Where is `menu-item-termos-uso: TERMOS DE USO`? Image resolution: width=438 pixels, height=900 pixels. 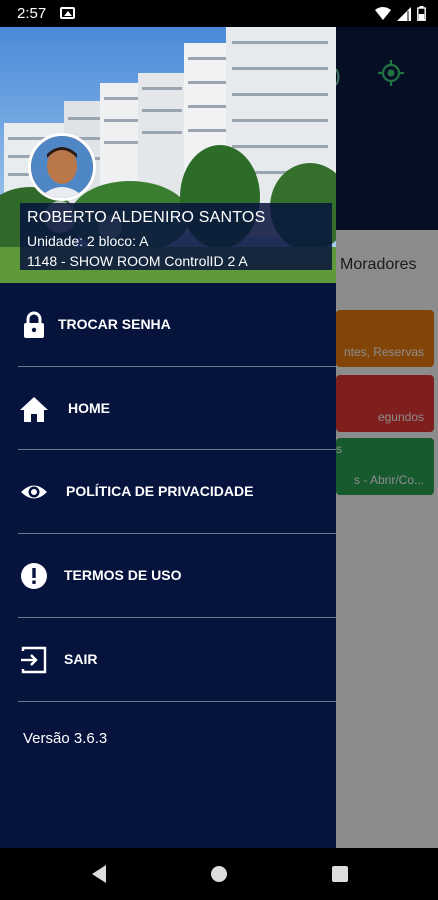 menu-item-termos-uso: TERMOS DE USO is located at coordinates (168, 575).